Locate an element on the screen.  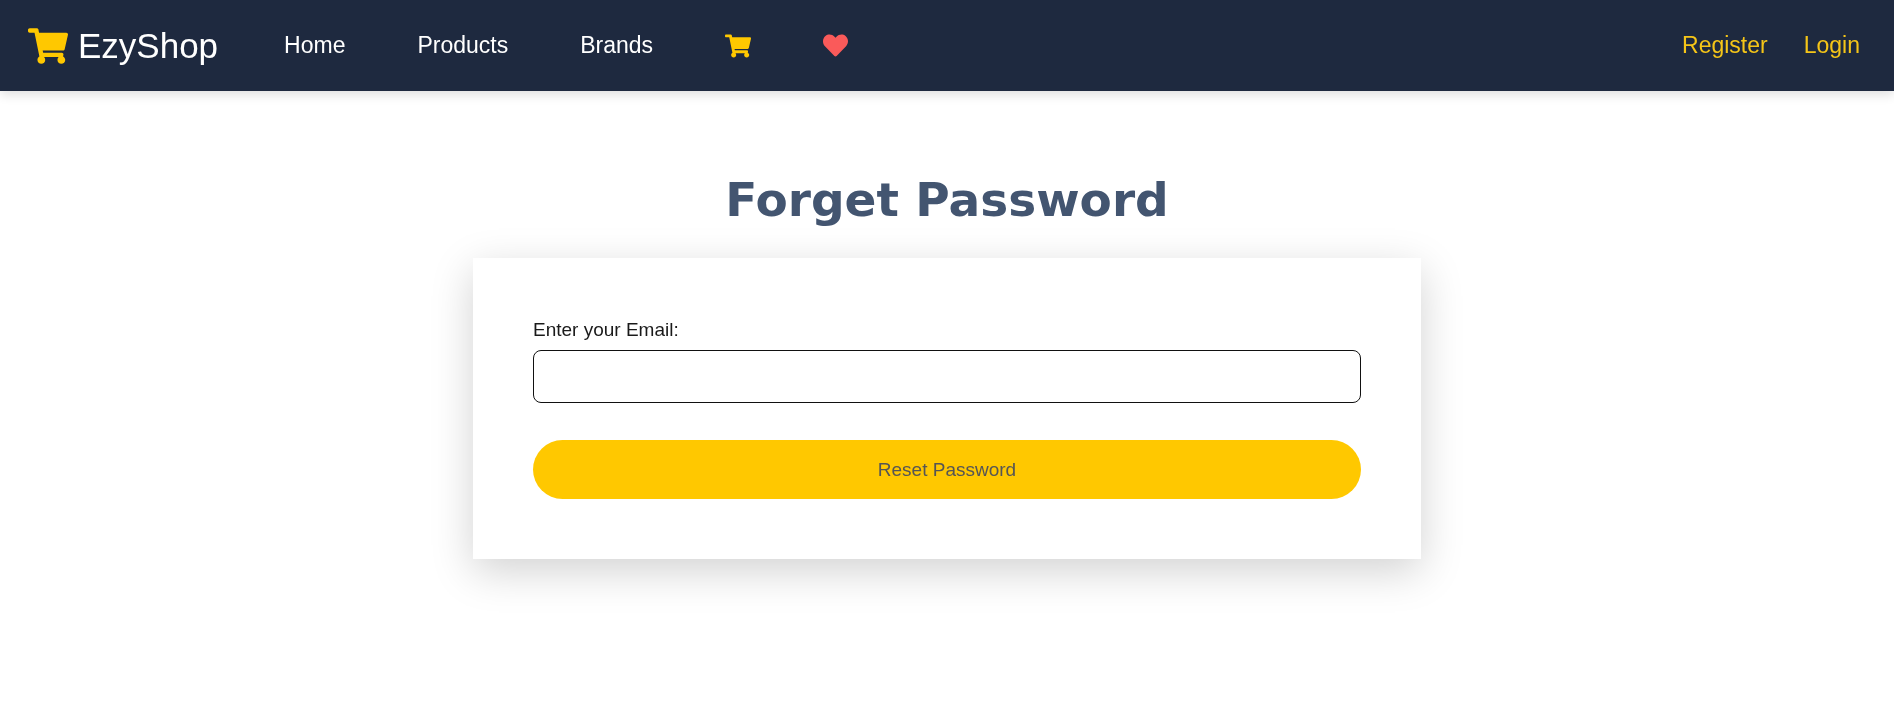
brand-logo: EzyShop is located at coordinates (123, 45).